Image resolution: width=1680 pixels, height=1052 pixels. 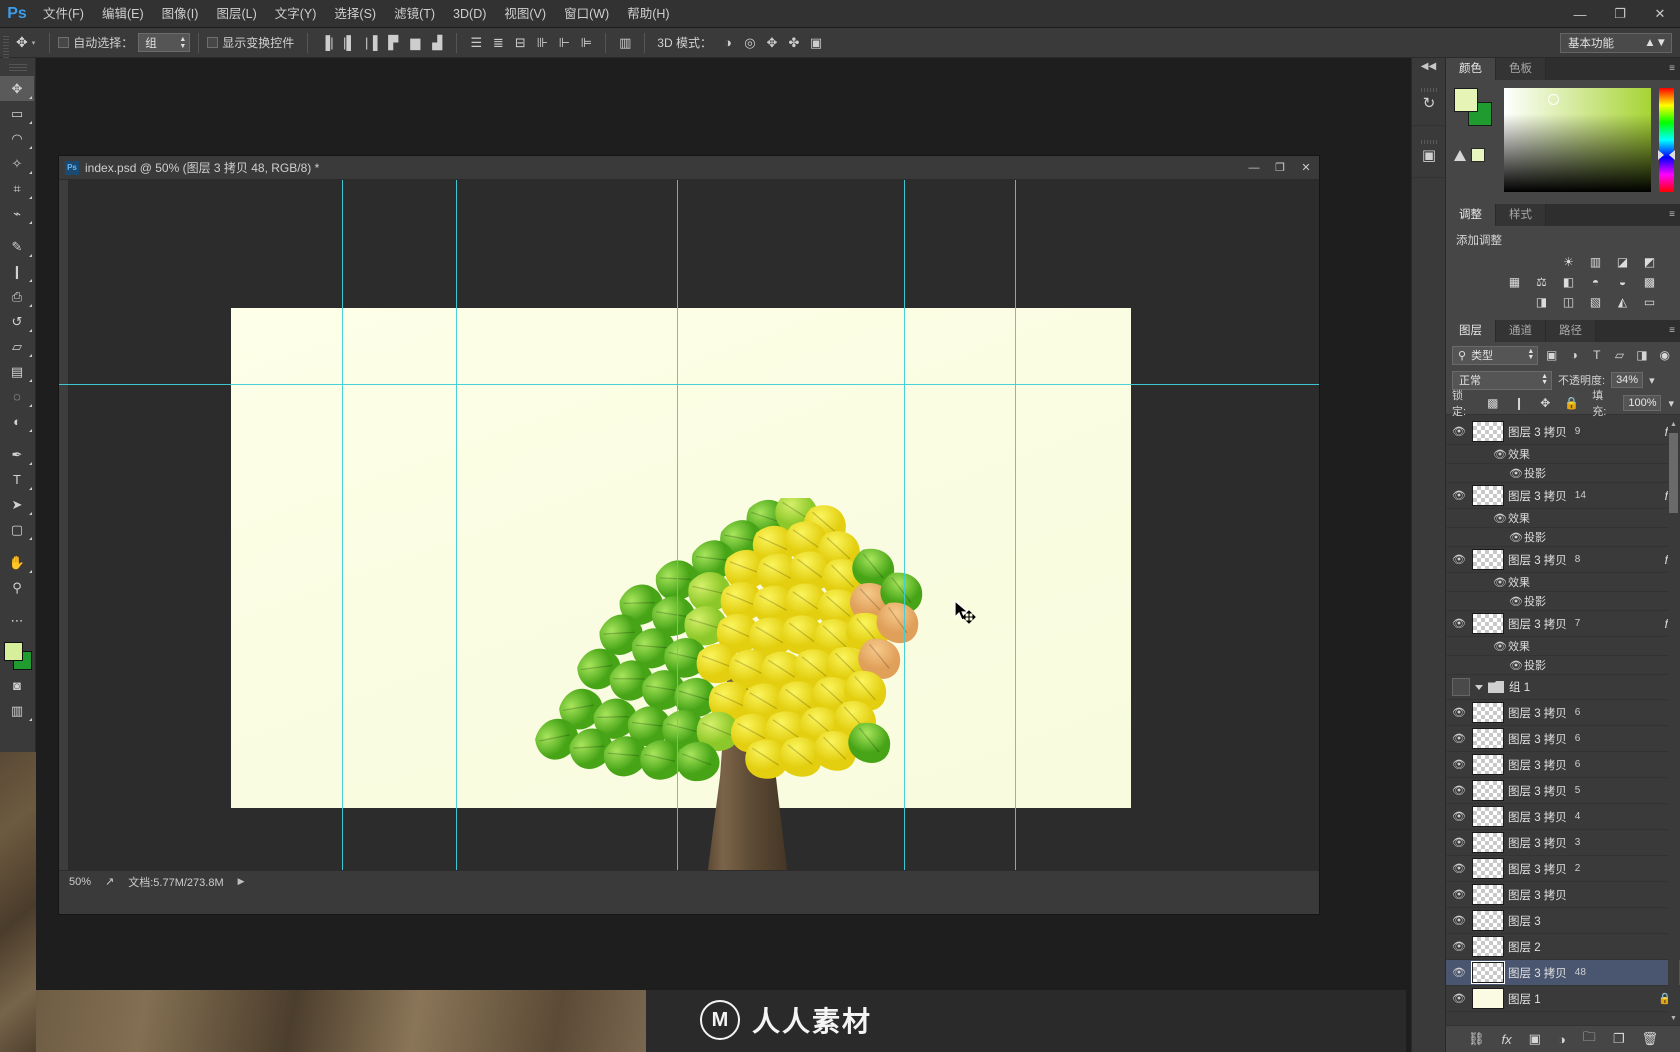 What do you see at coordinates (542, 43) in the screenshot?
I see `distribute-left-edges-icon: ⊪` at bounding box center [542, 43].